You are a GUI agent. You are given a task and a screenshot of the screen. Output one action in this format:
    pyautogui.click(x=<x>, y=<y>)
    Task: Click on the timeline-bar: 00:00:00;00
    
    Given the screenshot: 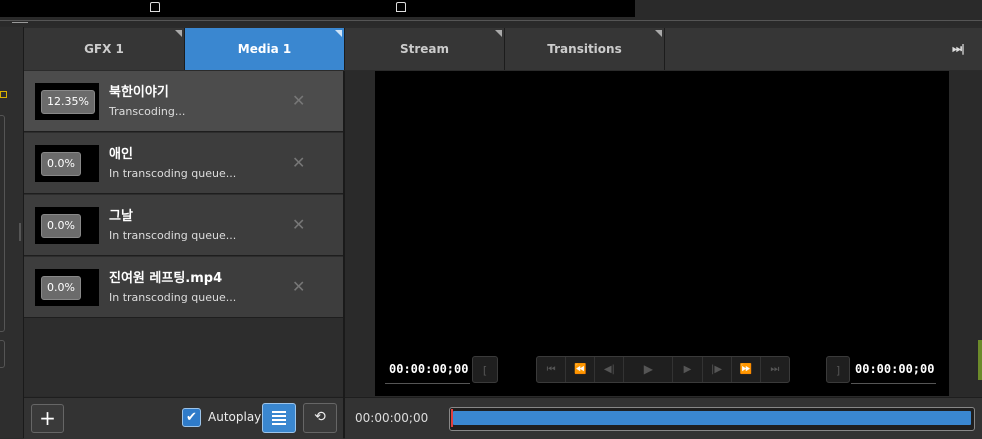 What is the action you would take?
    pyautogui.click(x=663, y=418)
    